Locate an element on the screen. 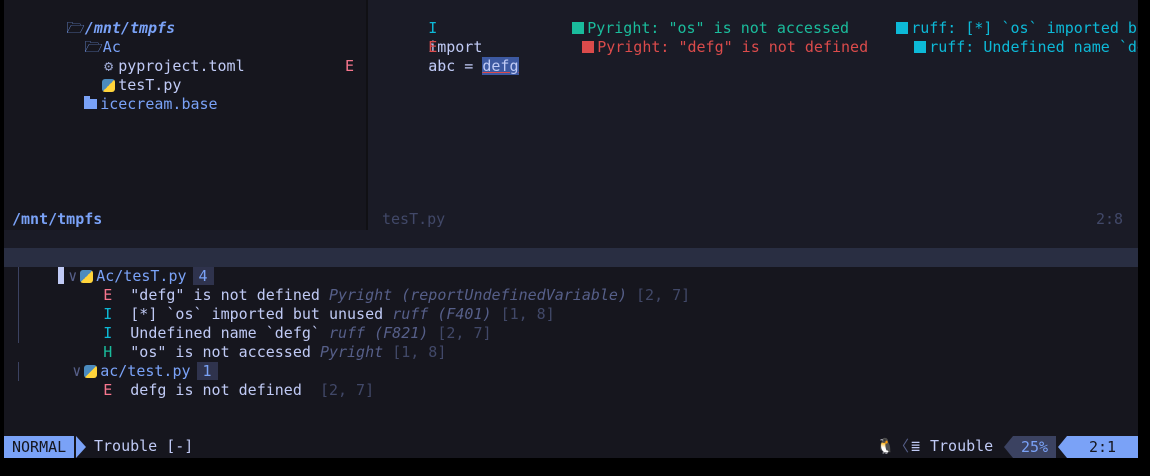 Image resolution: width=1150 pixels, height=476 pixels. linux-icon: 🐧 is located at coordinates (885, 446).